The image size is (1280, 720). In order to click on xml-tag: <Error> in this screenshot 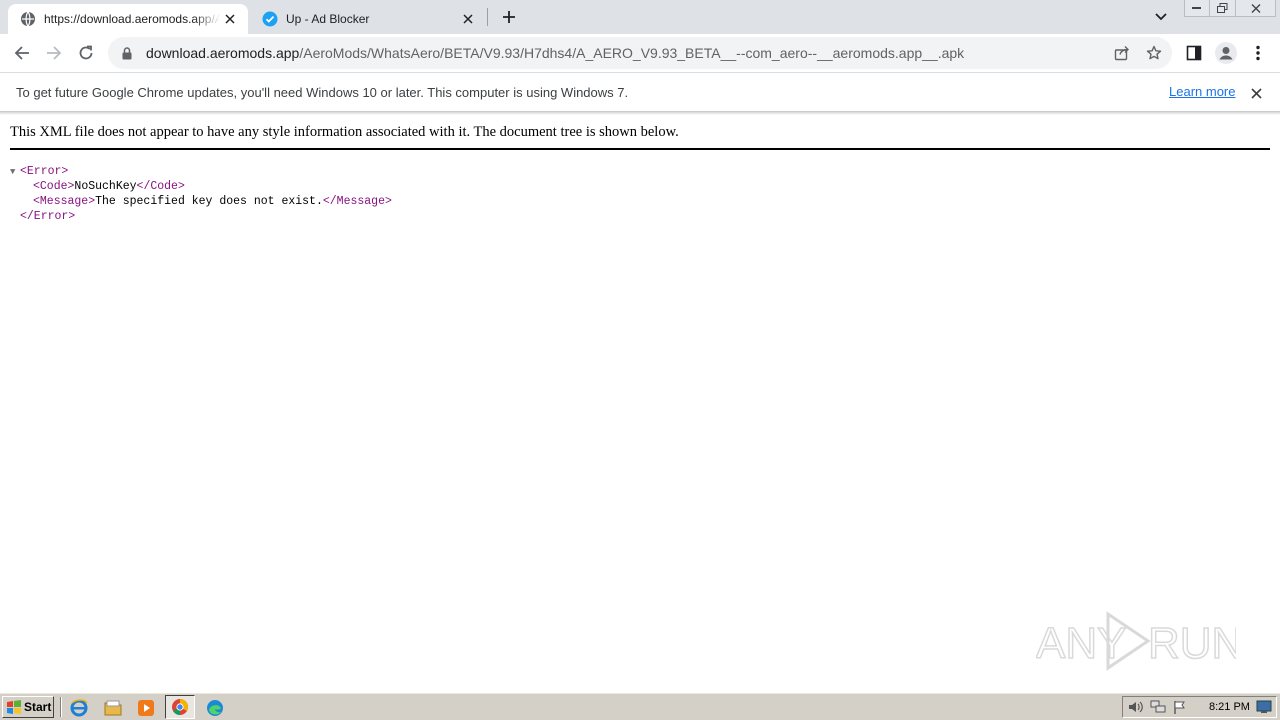, I will do `click(44, 171)`.